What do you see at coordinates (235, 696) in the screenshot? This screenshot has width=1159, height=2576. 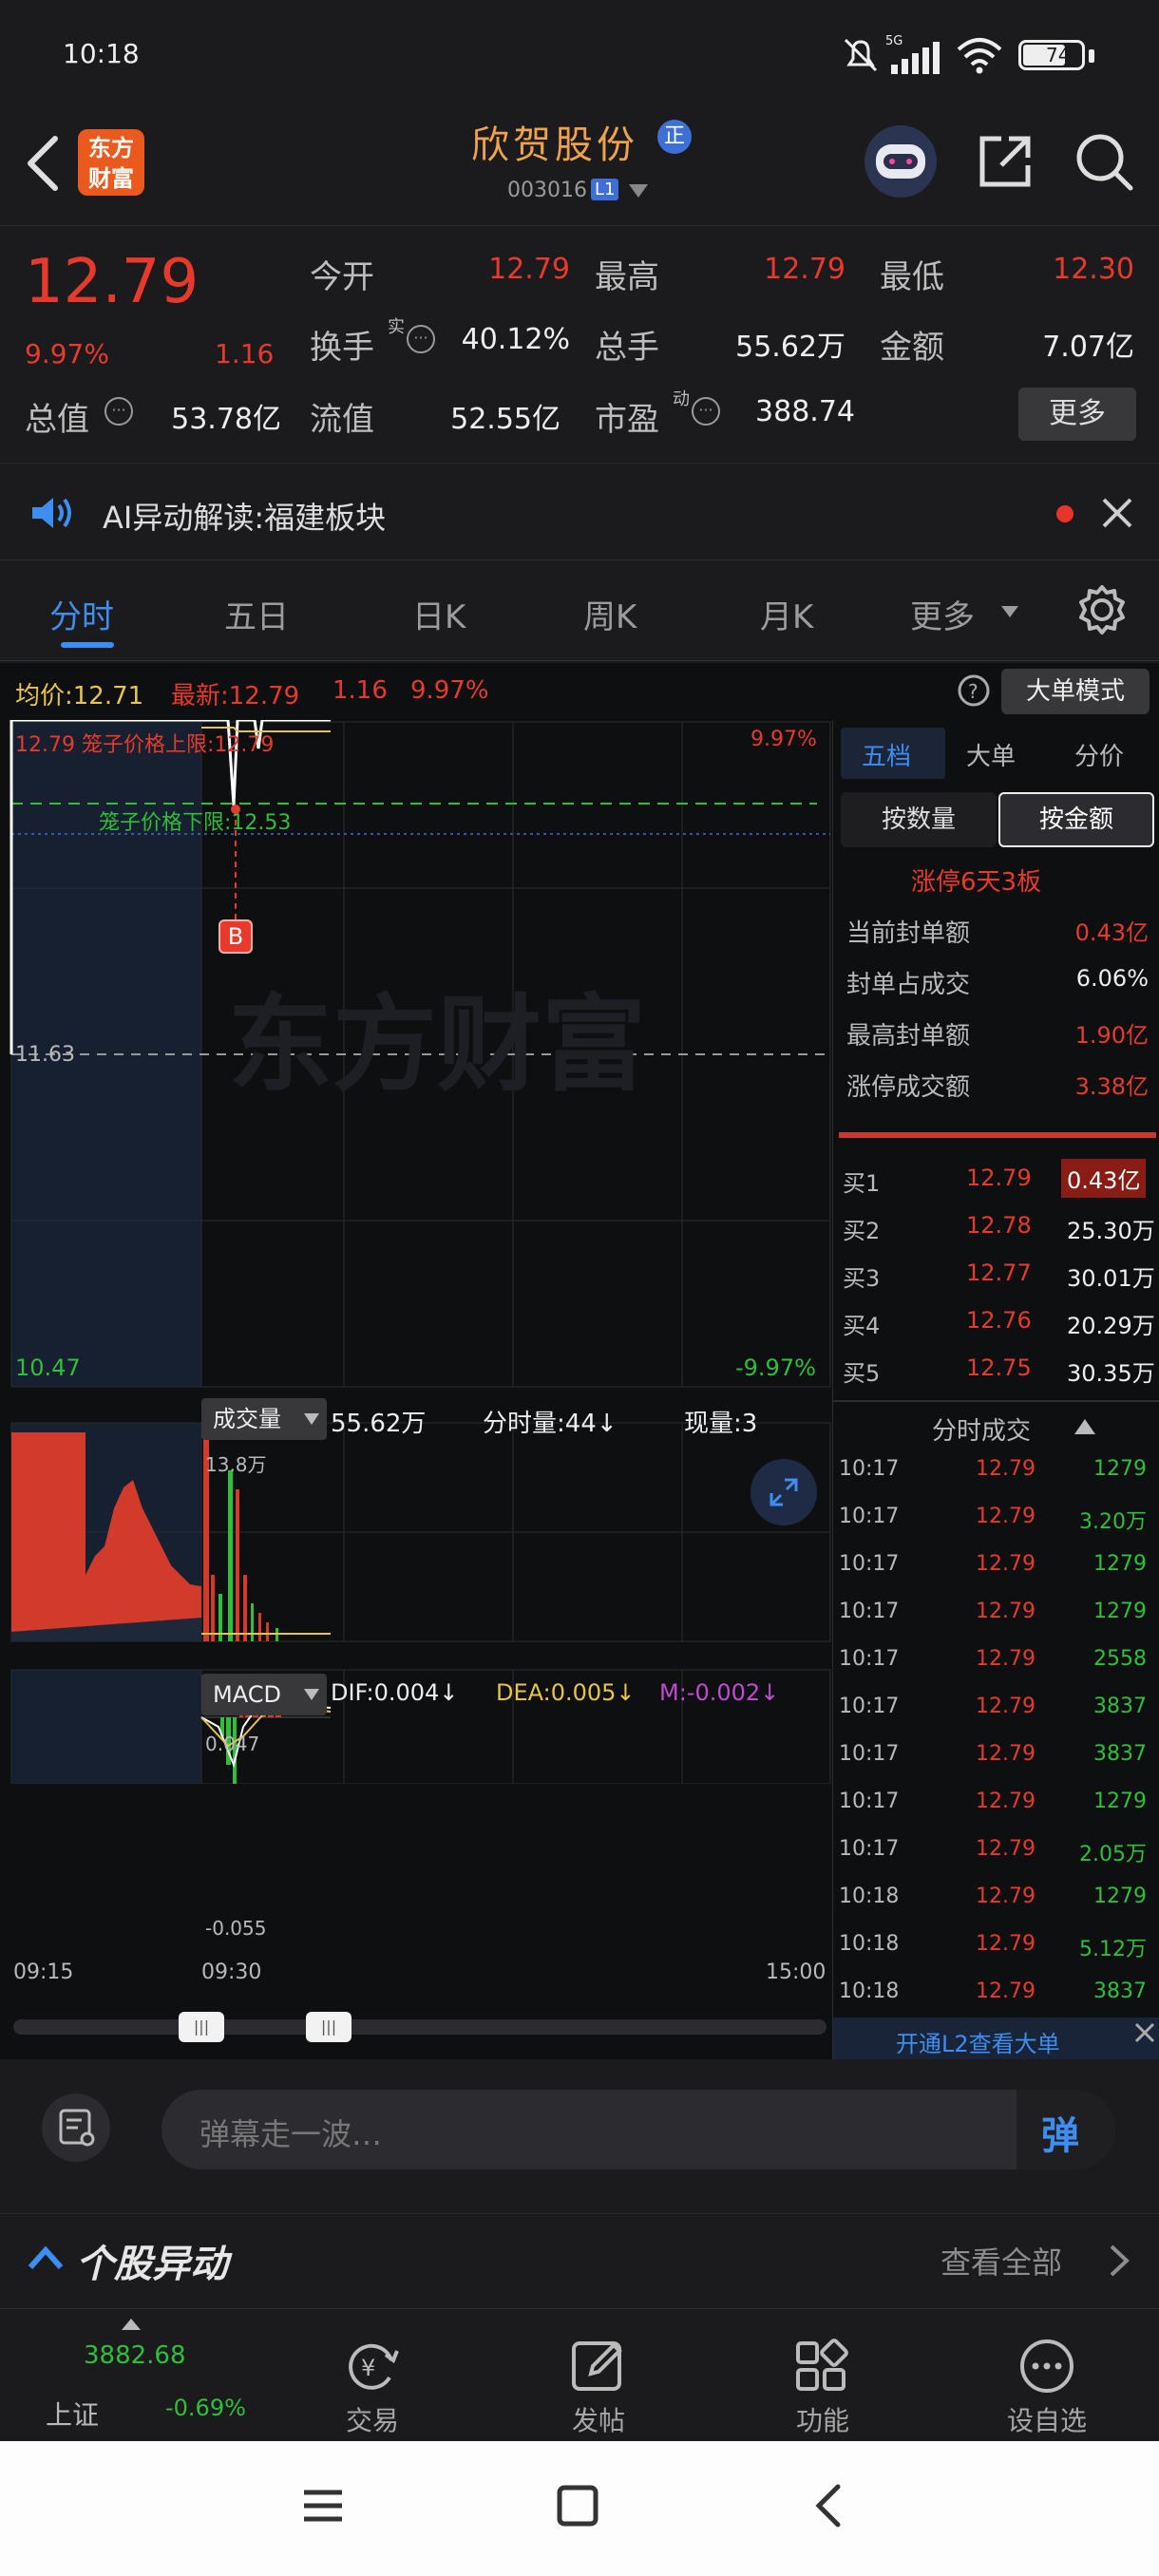 I see `latest-price-label: 最新:12.79` at bounding box center [235, 696].